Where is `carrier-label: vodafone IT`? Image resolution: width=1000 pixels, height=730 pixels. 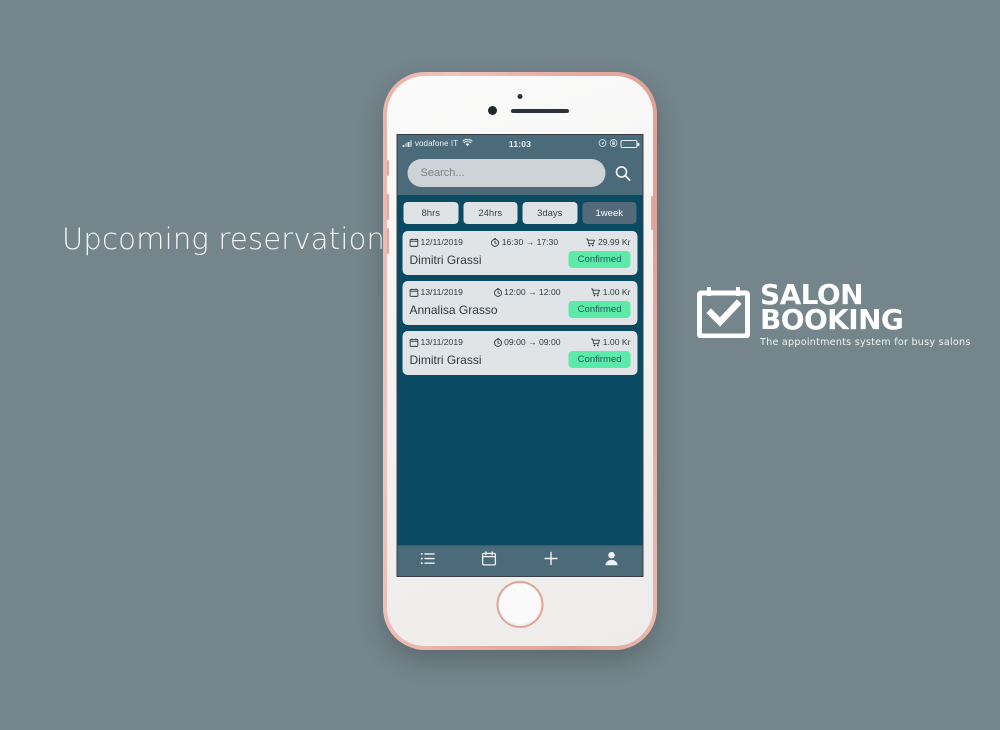
carrier-label: vodafone IT is located at coordinates (436, 143).